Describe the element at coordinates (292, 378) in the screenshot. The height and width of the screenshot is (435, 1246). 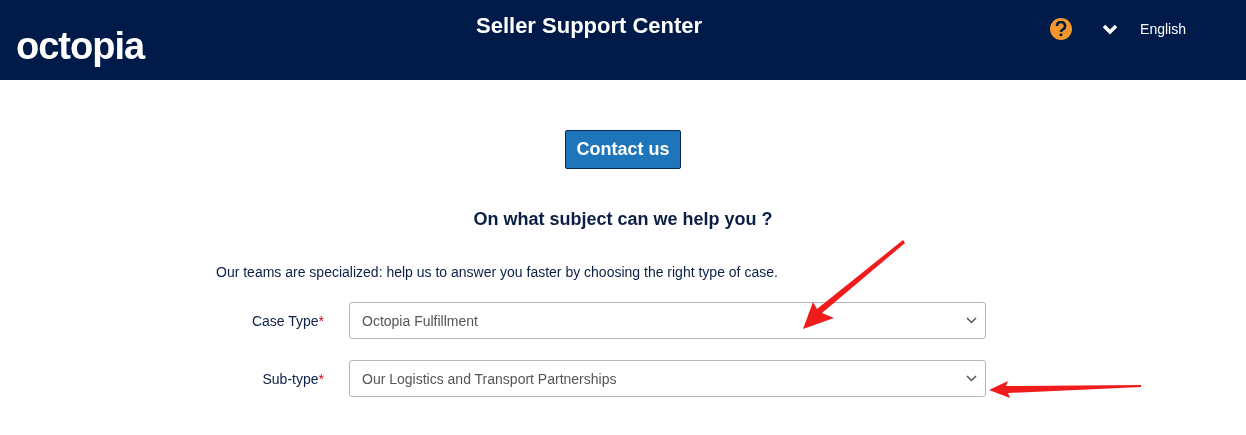
I see `field-label: Sub-type*` at that location.